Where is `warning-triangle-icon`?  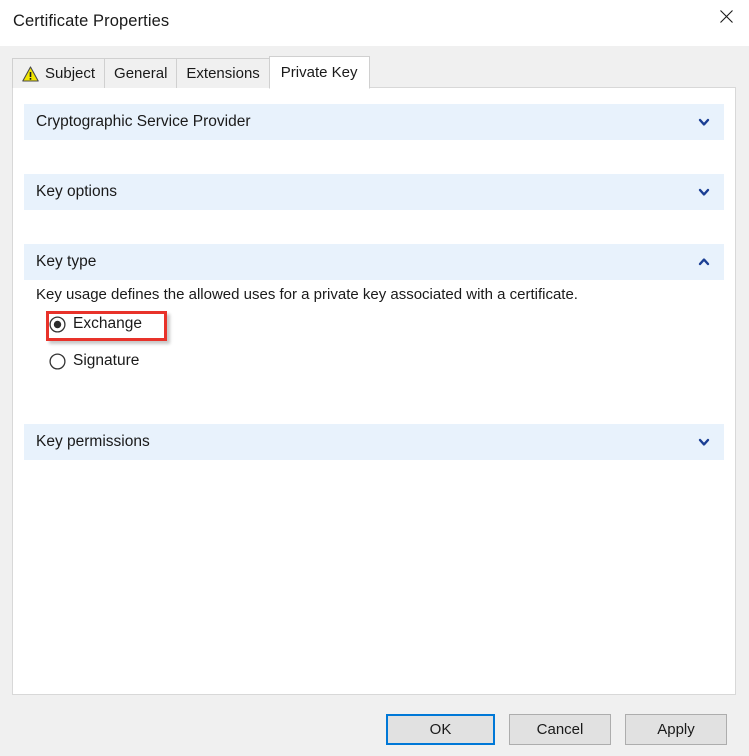 warning-triangle-icon is located at coordinates (30, 73).